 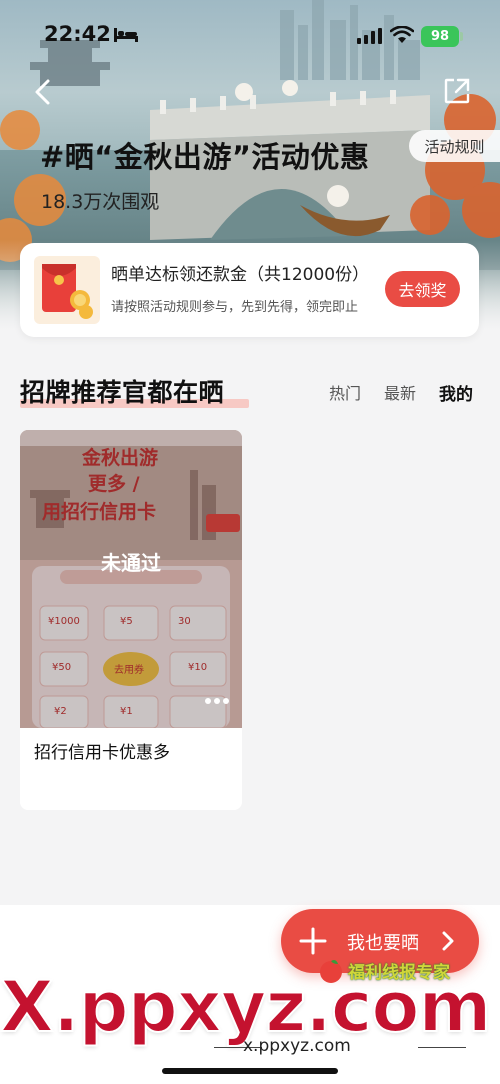 I want to click on battery-indicator: 98, so click(x=440, y=36).